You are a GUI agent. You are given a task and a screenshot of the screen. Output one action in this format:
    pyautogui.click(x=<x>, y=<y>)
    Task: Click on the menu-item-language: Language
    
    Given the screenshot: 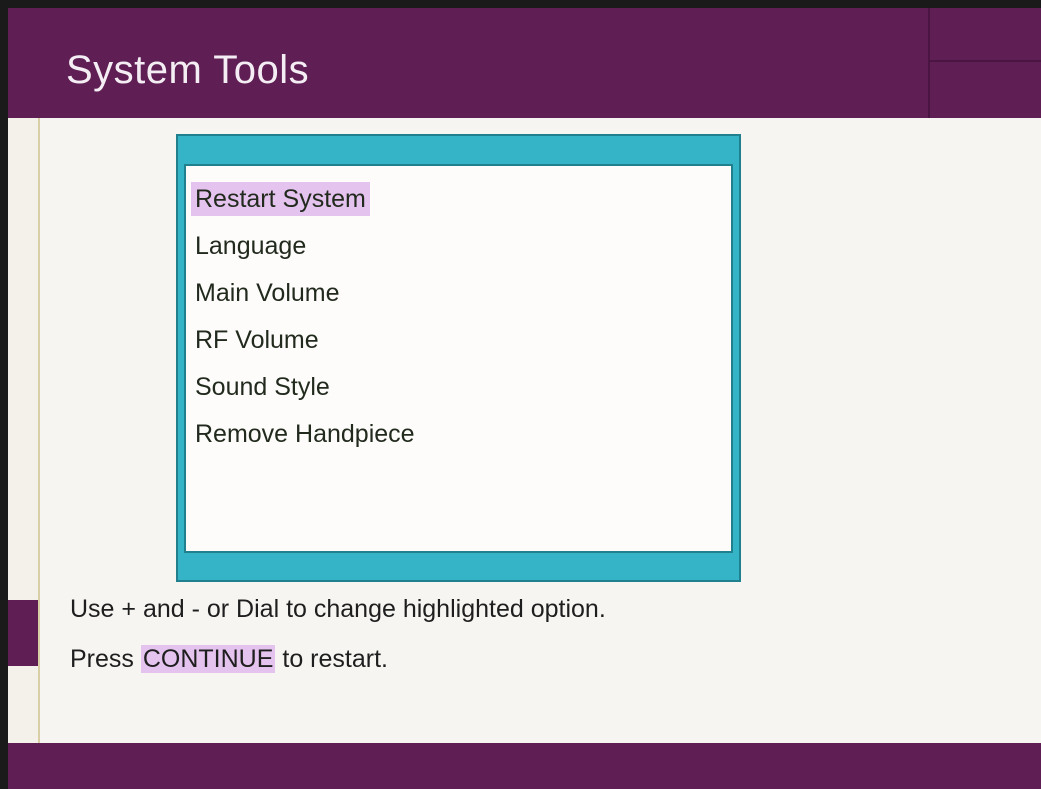 What is the action you would take?
    pyautogui.click(x=250, y=246)
    